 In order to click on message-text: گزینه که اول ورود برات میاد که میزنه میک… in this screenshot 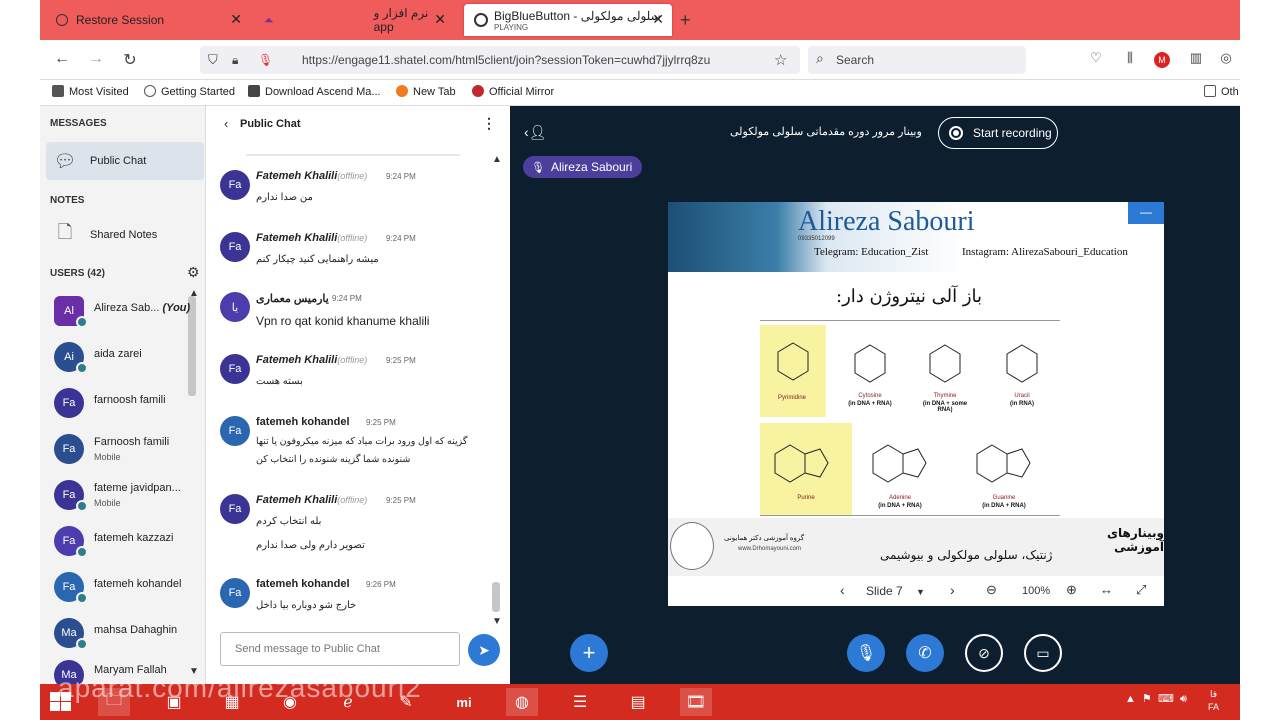, I will do `click(362, 441)`.